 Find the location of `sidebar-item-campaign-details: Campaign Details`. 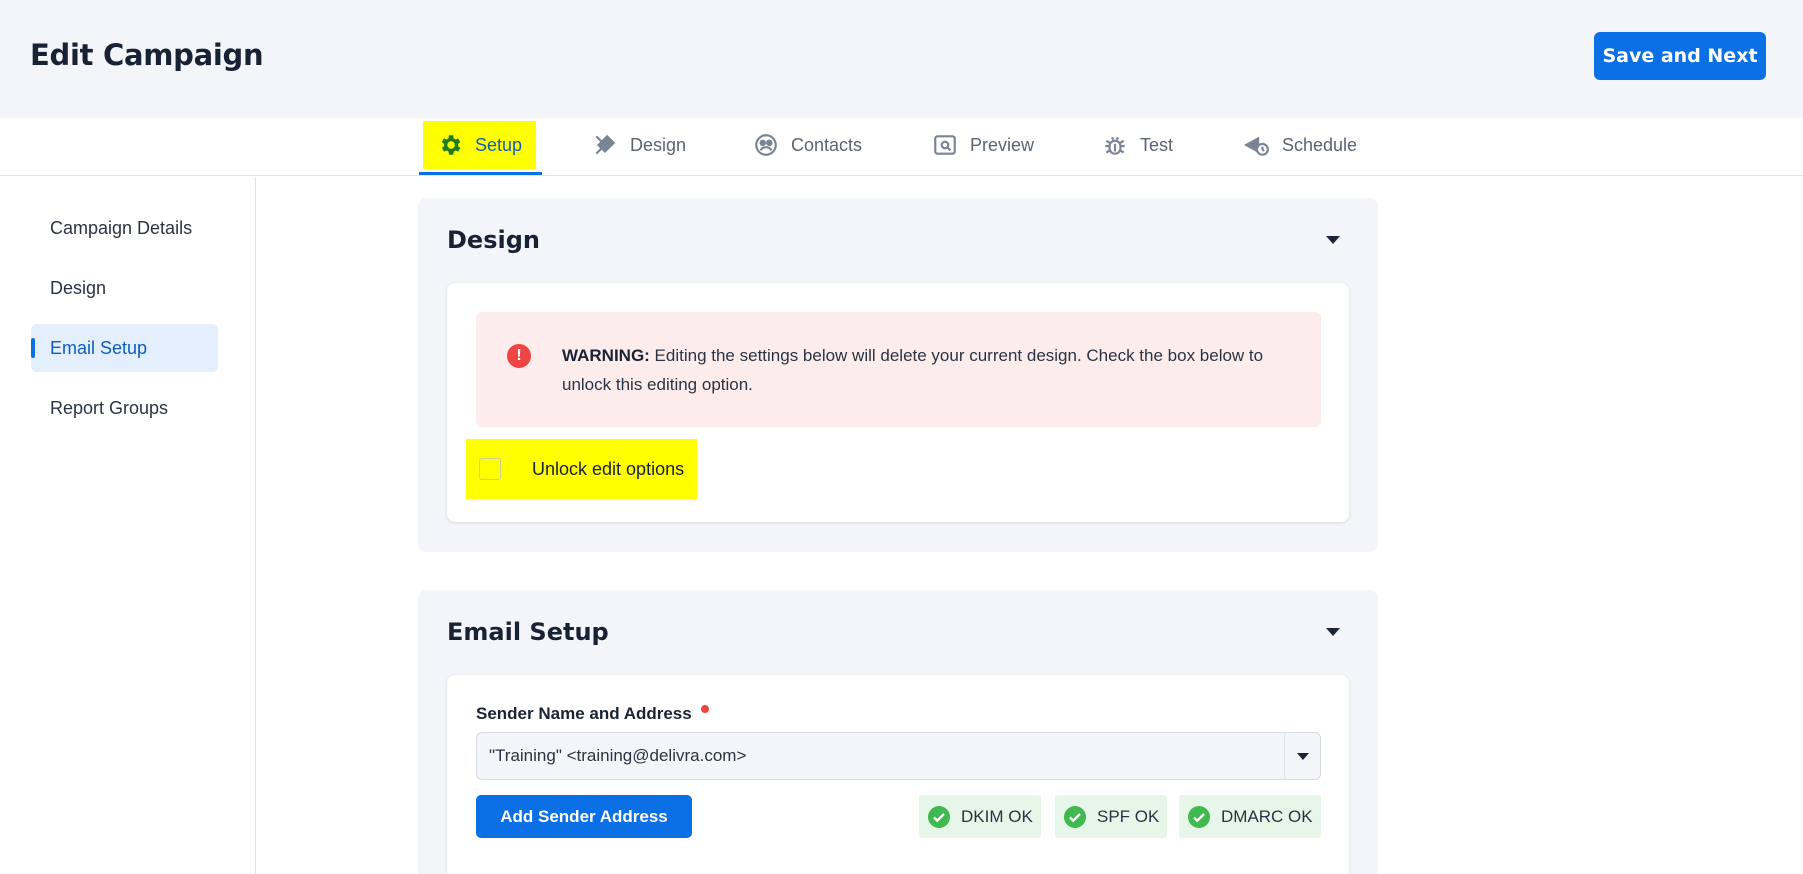

sidebar-item-campaign-details: Campaign Details is located at coordinates (124, 228).